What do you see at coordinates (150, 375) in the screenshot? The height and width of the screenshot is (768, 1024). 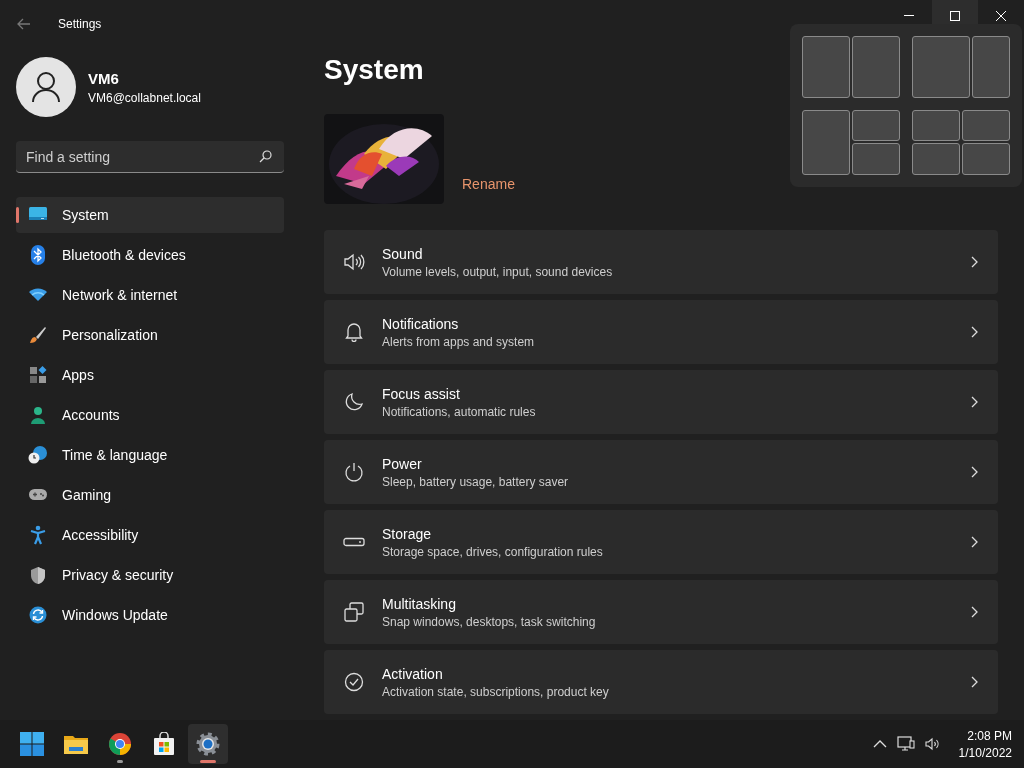 I see `sidebar-item: Apps` at bounding box center [150, 375].